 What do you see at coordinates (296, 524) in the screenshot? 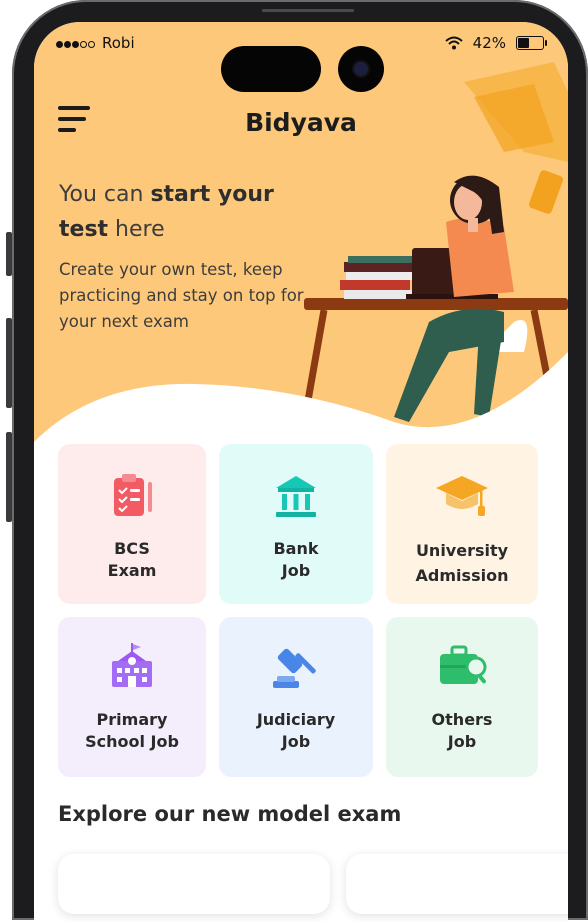
I see `category-card-bank-job: Bank Job` at bounding box center [296, 524].